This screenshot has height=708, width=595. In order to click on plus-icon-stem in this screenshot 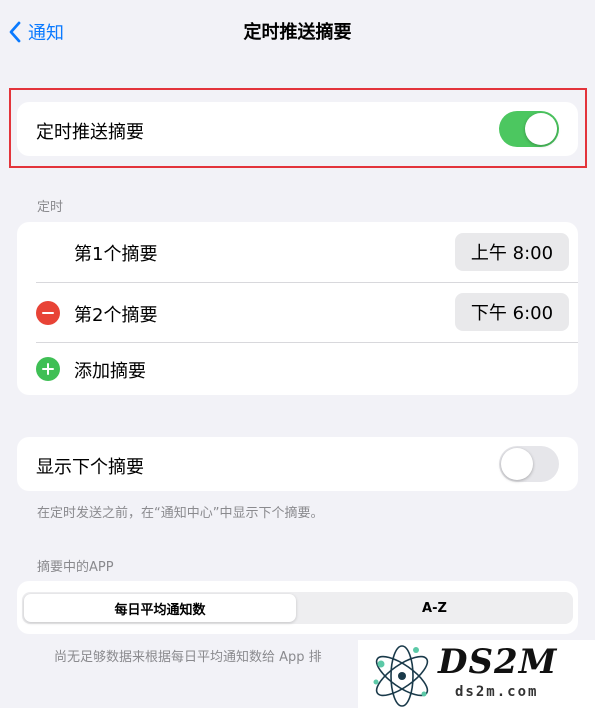, I will do `click(48, 369)`.